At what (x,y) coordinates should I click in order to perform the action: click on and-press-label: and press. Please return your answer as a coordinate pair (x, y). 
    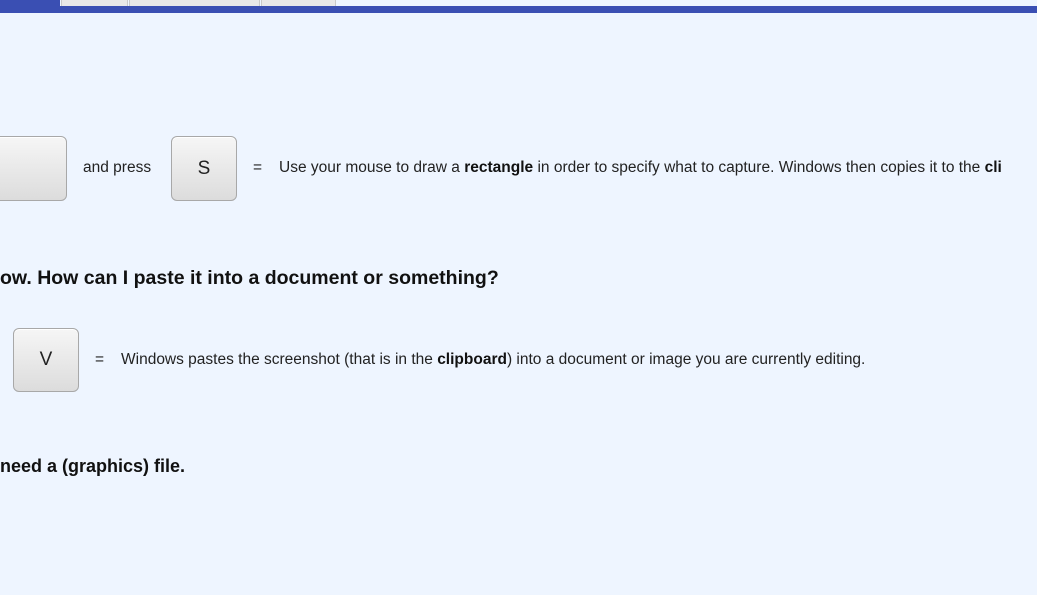
    Looking at the image, I should click on (117, 167).